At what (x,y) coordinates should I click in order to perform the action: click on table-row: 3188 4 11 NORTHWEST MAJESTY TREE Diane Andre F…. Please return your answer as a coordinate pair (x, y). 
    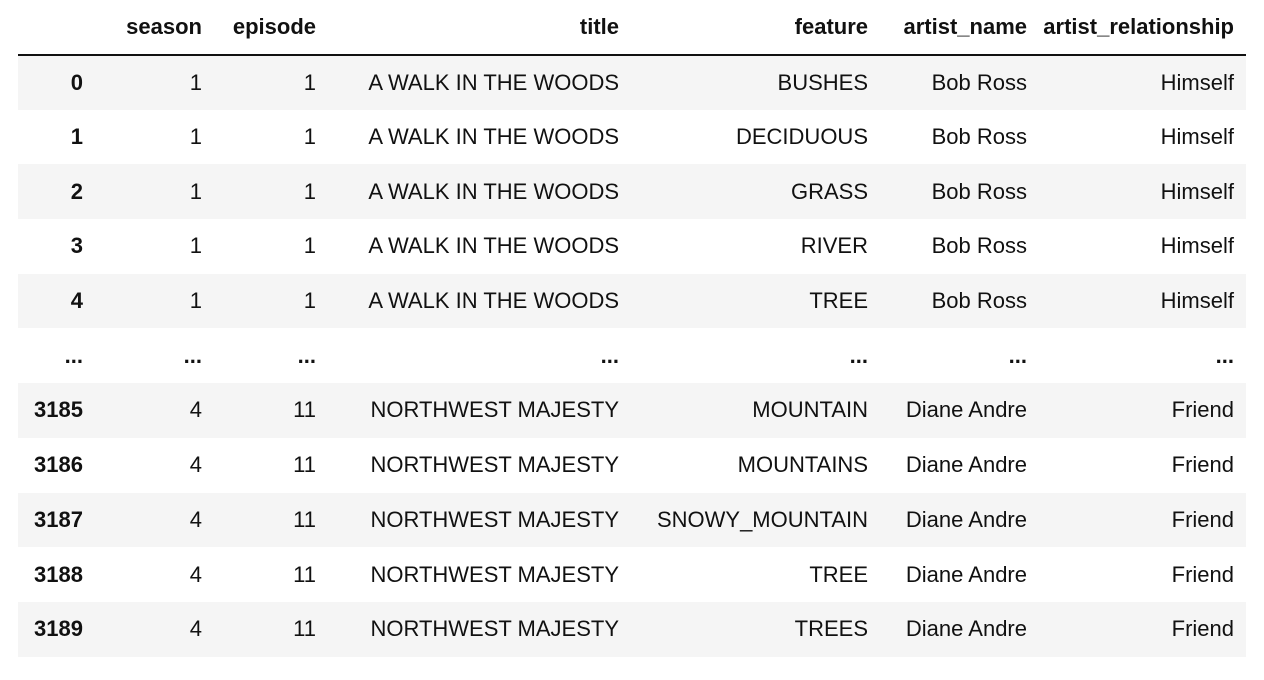
    Looking at the image, I should click on (632, 574).